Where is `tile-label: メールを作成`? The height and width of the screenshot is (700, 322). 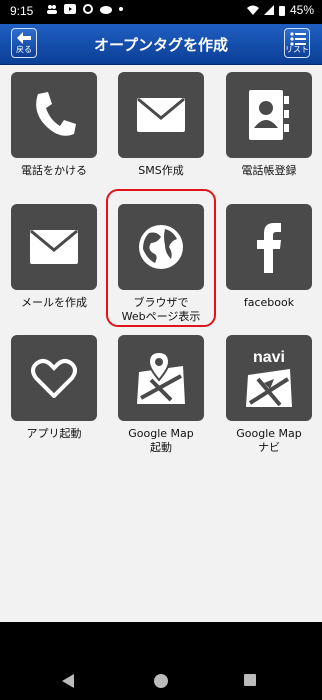
tile-label: メールを作成 is located at coordinates (54, 302).